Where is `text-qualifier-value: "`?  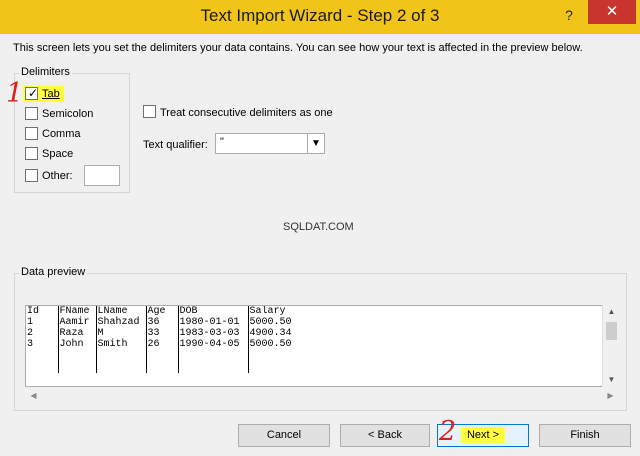 text-qualifier-value: " is located at coordinates (222, 142).